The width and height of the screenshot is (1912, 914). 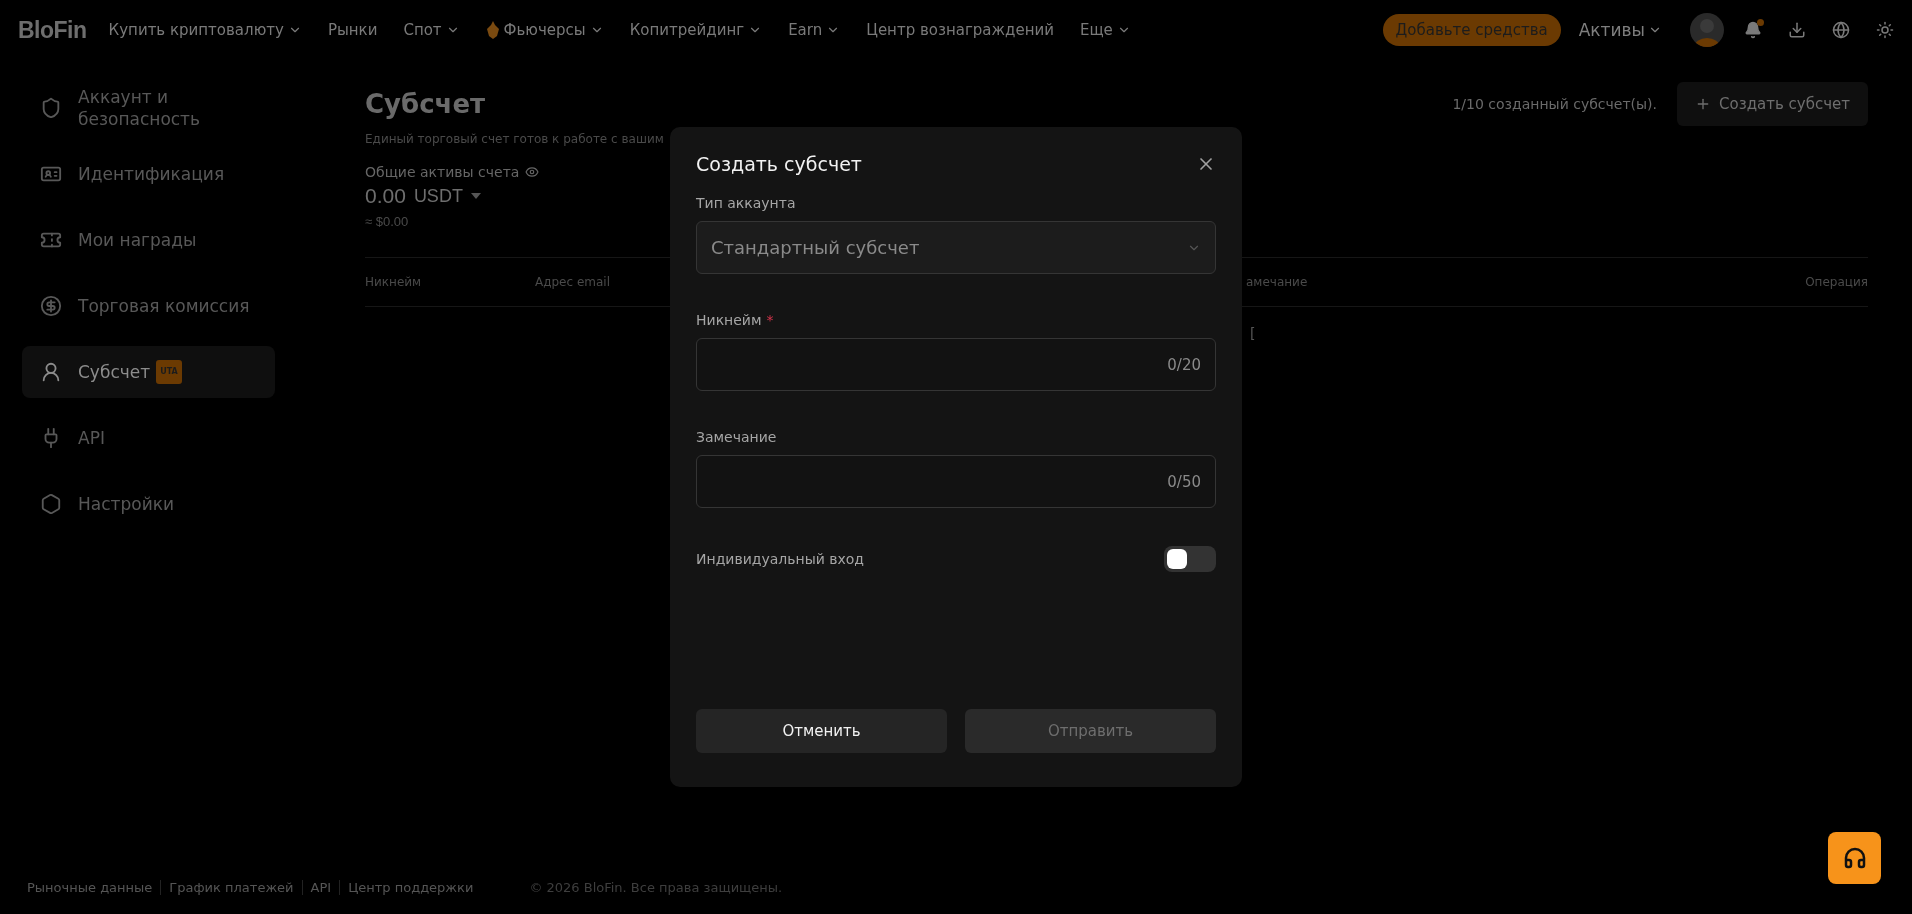 What do you see at coordinates (735, 320) in the screenshot?
I see `field-label: Никнейм *` at bounding box center [735, 320].